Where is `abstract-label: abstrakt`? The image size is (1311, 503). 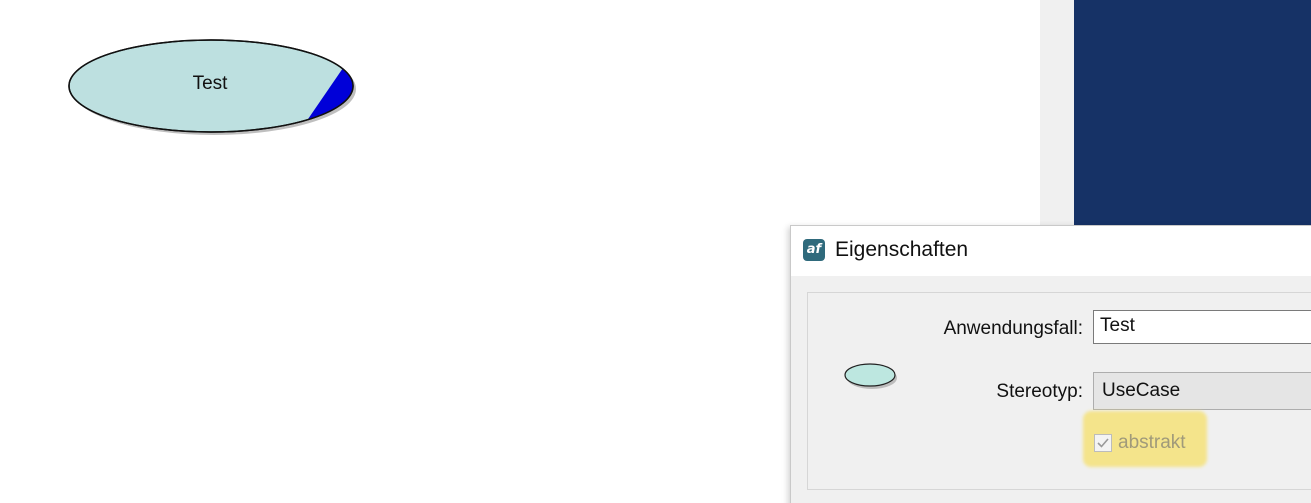 abstract-label: abstrakt is located at coordinates (1152, 443).